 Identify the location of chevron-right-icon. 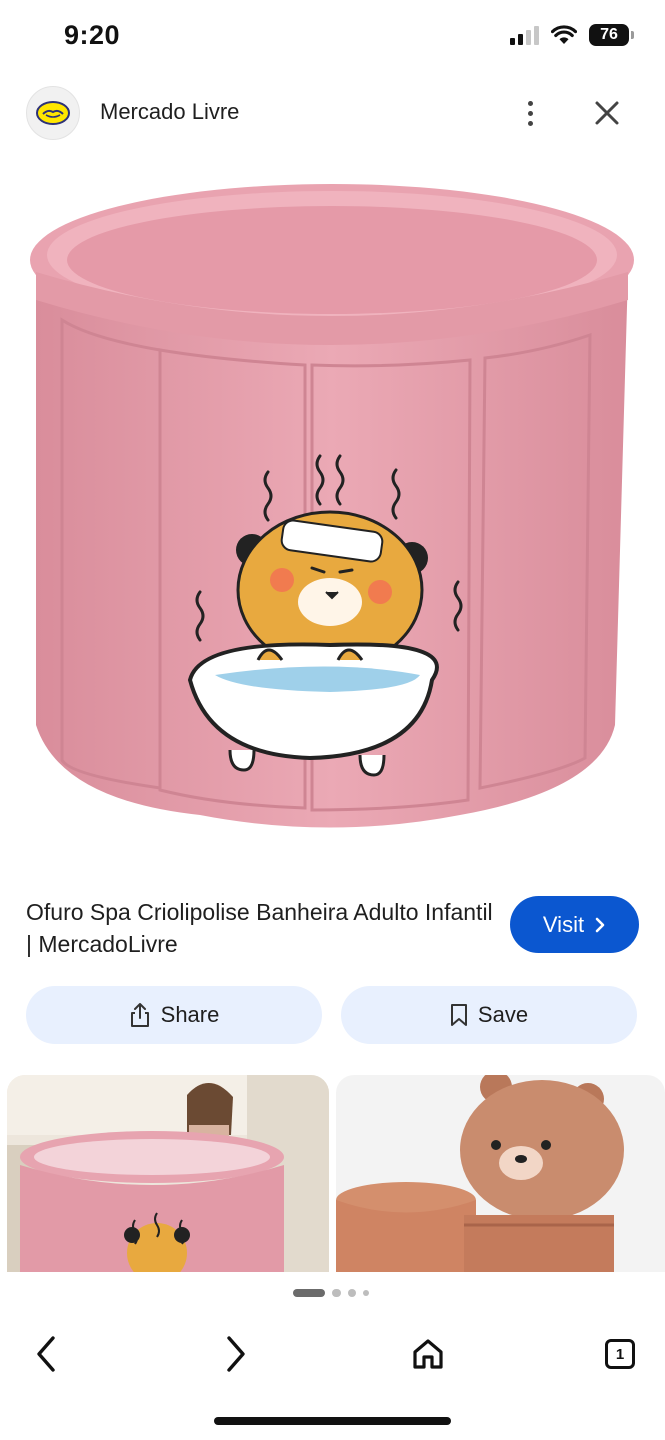
(600, 924).